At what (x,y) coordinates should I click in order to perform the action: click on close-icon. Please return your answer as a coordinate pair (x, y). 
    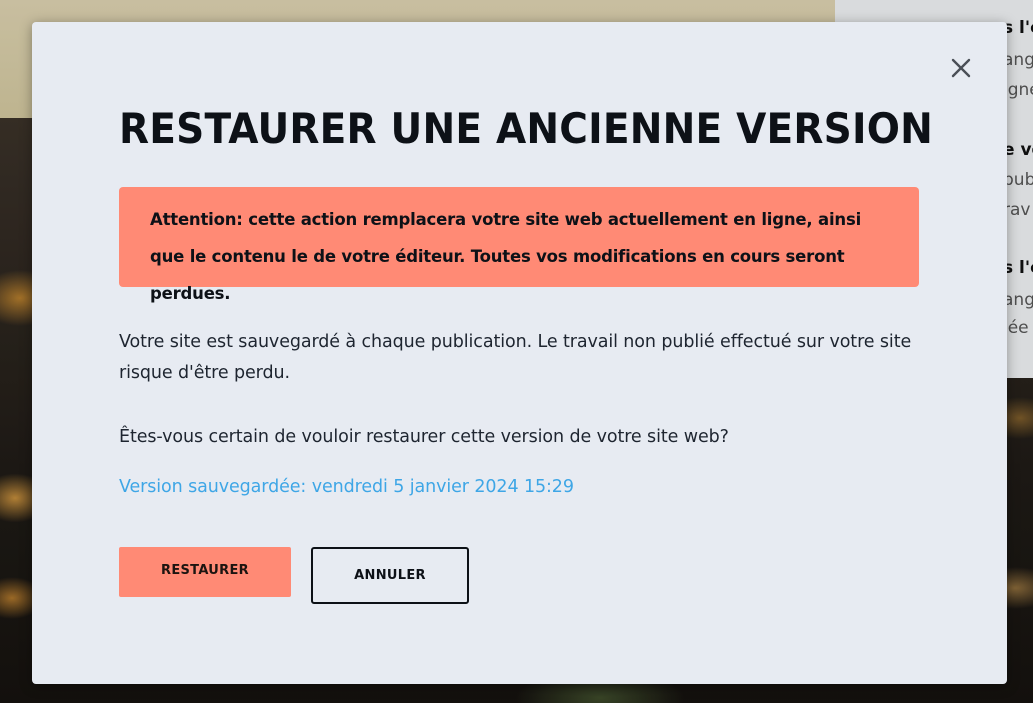
    Looking at the image, I should click on (961, 68).